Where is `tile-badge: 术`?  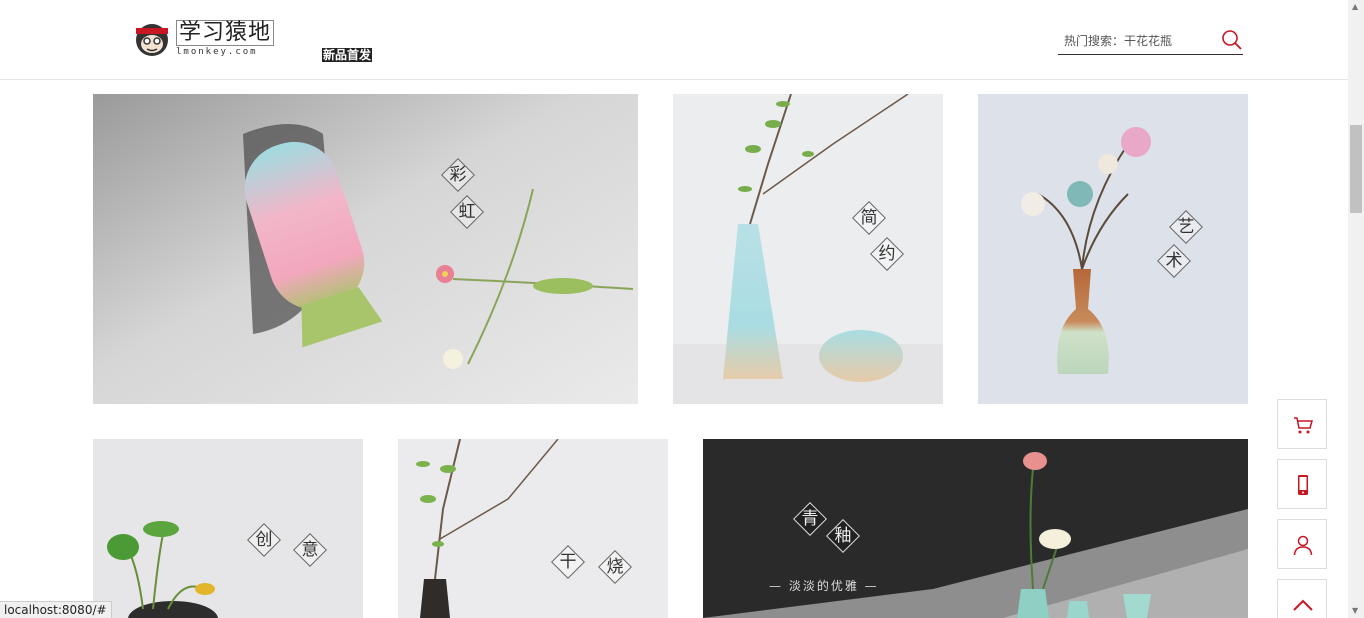 tile-badge: 术 is located at coordinates (1174, 261).